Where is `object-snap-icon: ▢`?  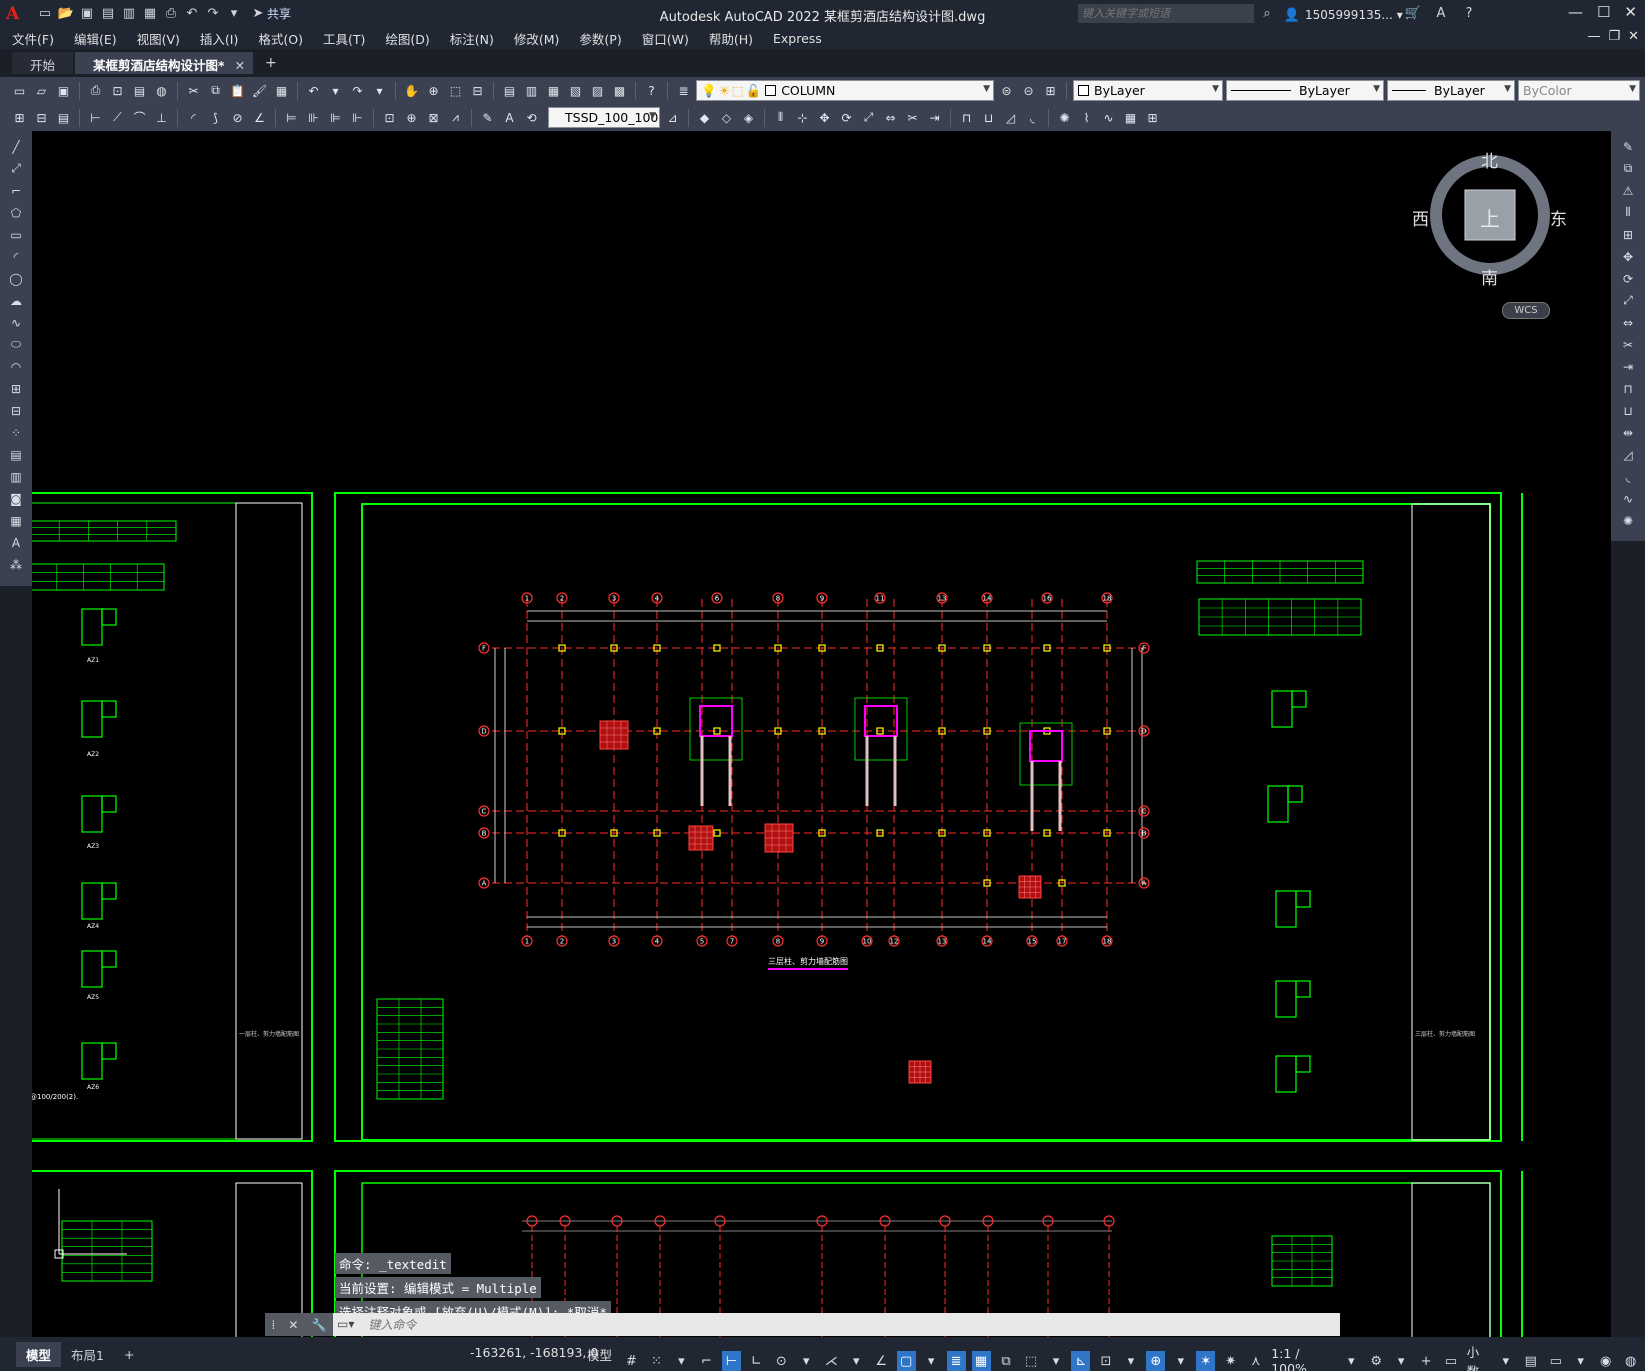
object-snap-icon: ▢ is located at coordinates (906, 1361).